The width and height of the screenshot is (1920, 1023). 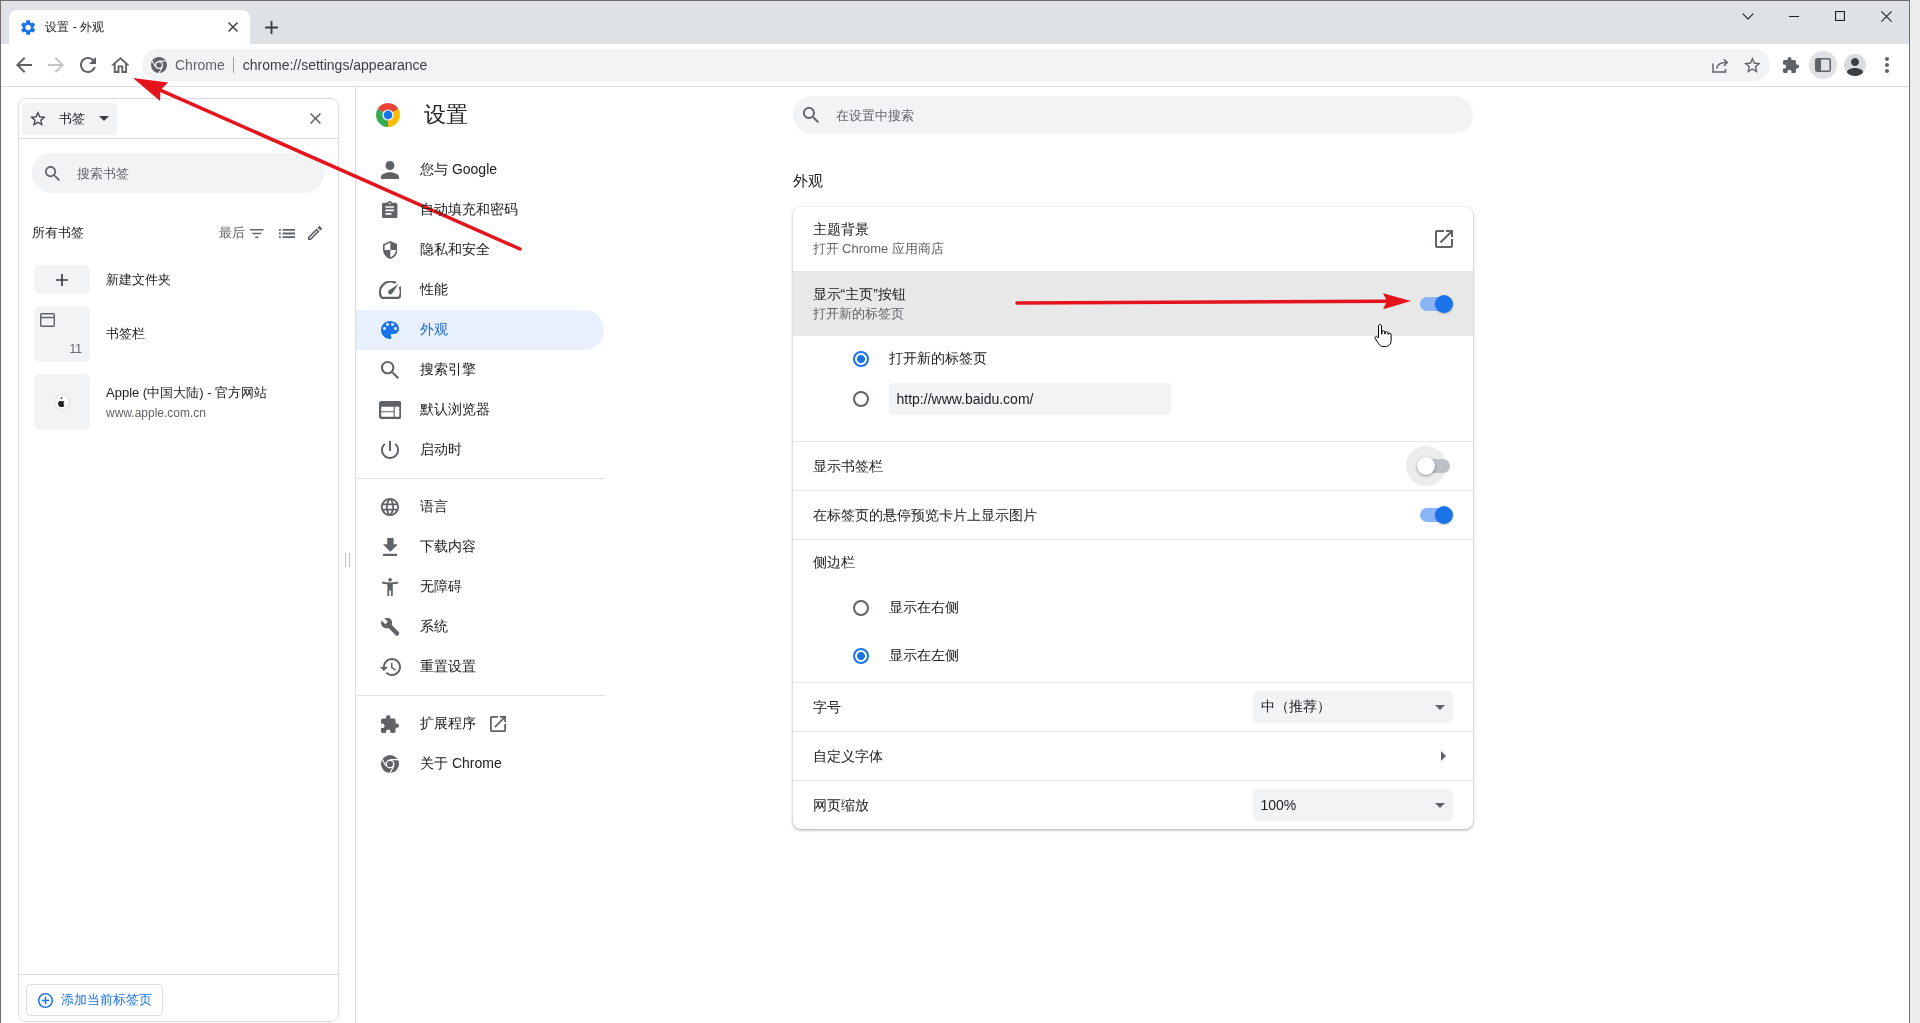 I want to click on nav-item: 扩展程序, so click(x=480, y=724).